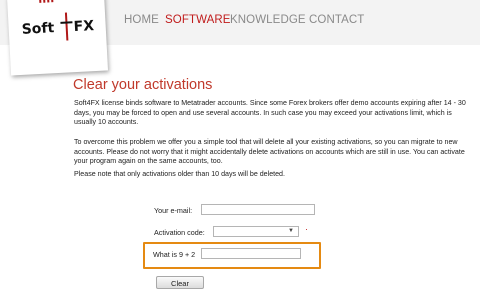 This screenshot has width=480, height=303. Describe the element at coordinates (268, 20) in the screenshot. I see `nav-knowledge: KNOWLEDGE` at that location.